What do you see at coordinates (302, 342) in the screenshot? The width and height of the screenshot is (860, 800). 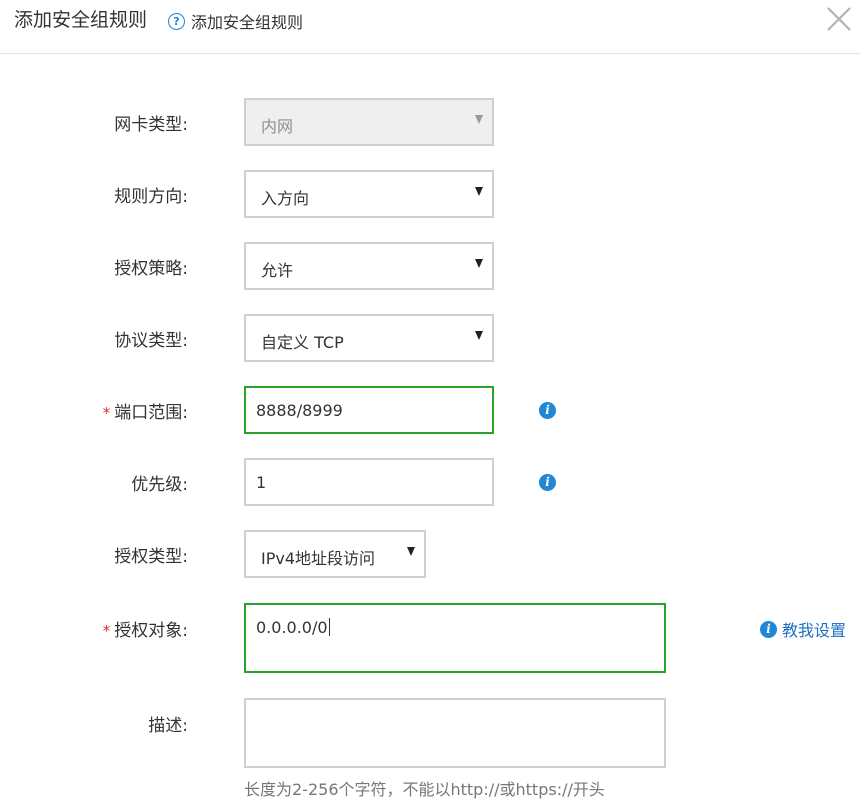 I see `protocol-value: 自定义 TCP` at bounding box center [302, 342].